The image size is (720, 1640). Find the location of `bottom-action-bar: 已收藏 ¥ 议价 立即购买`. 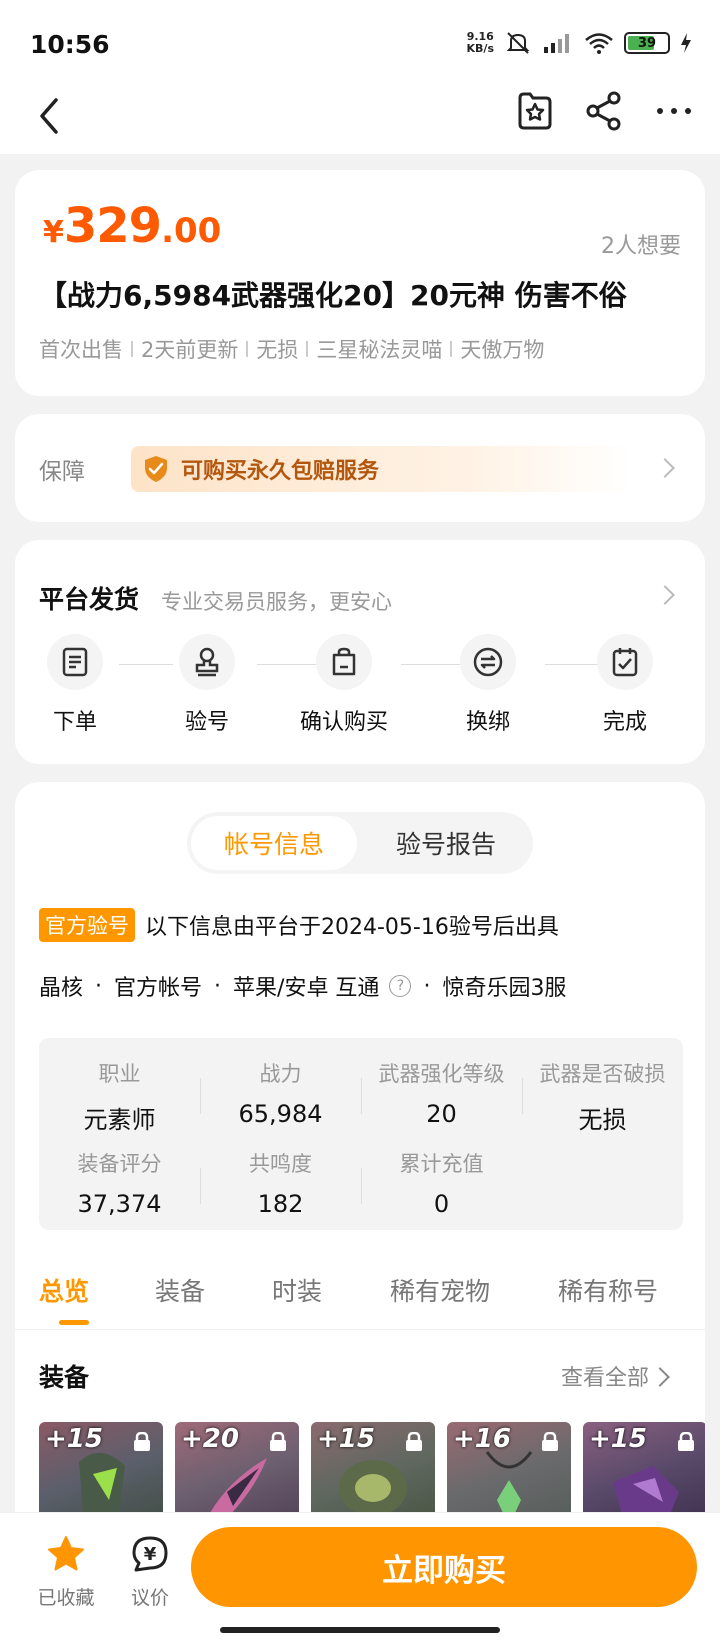

bottom-action-bar: 已收藏 ¥ 议价 立即购买 is located at coordinates (360, 1576).